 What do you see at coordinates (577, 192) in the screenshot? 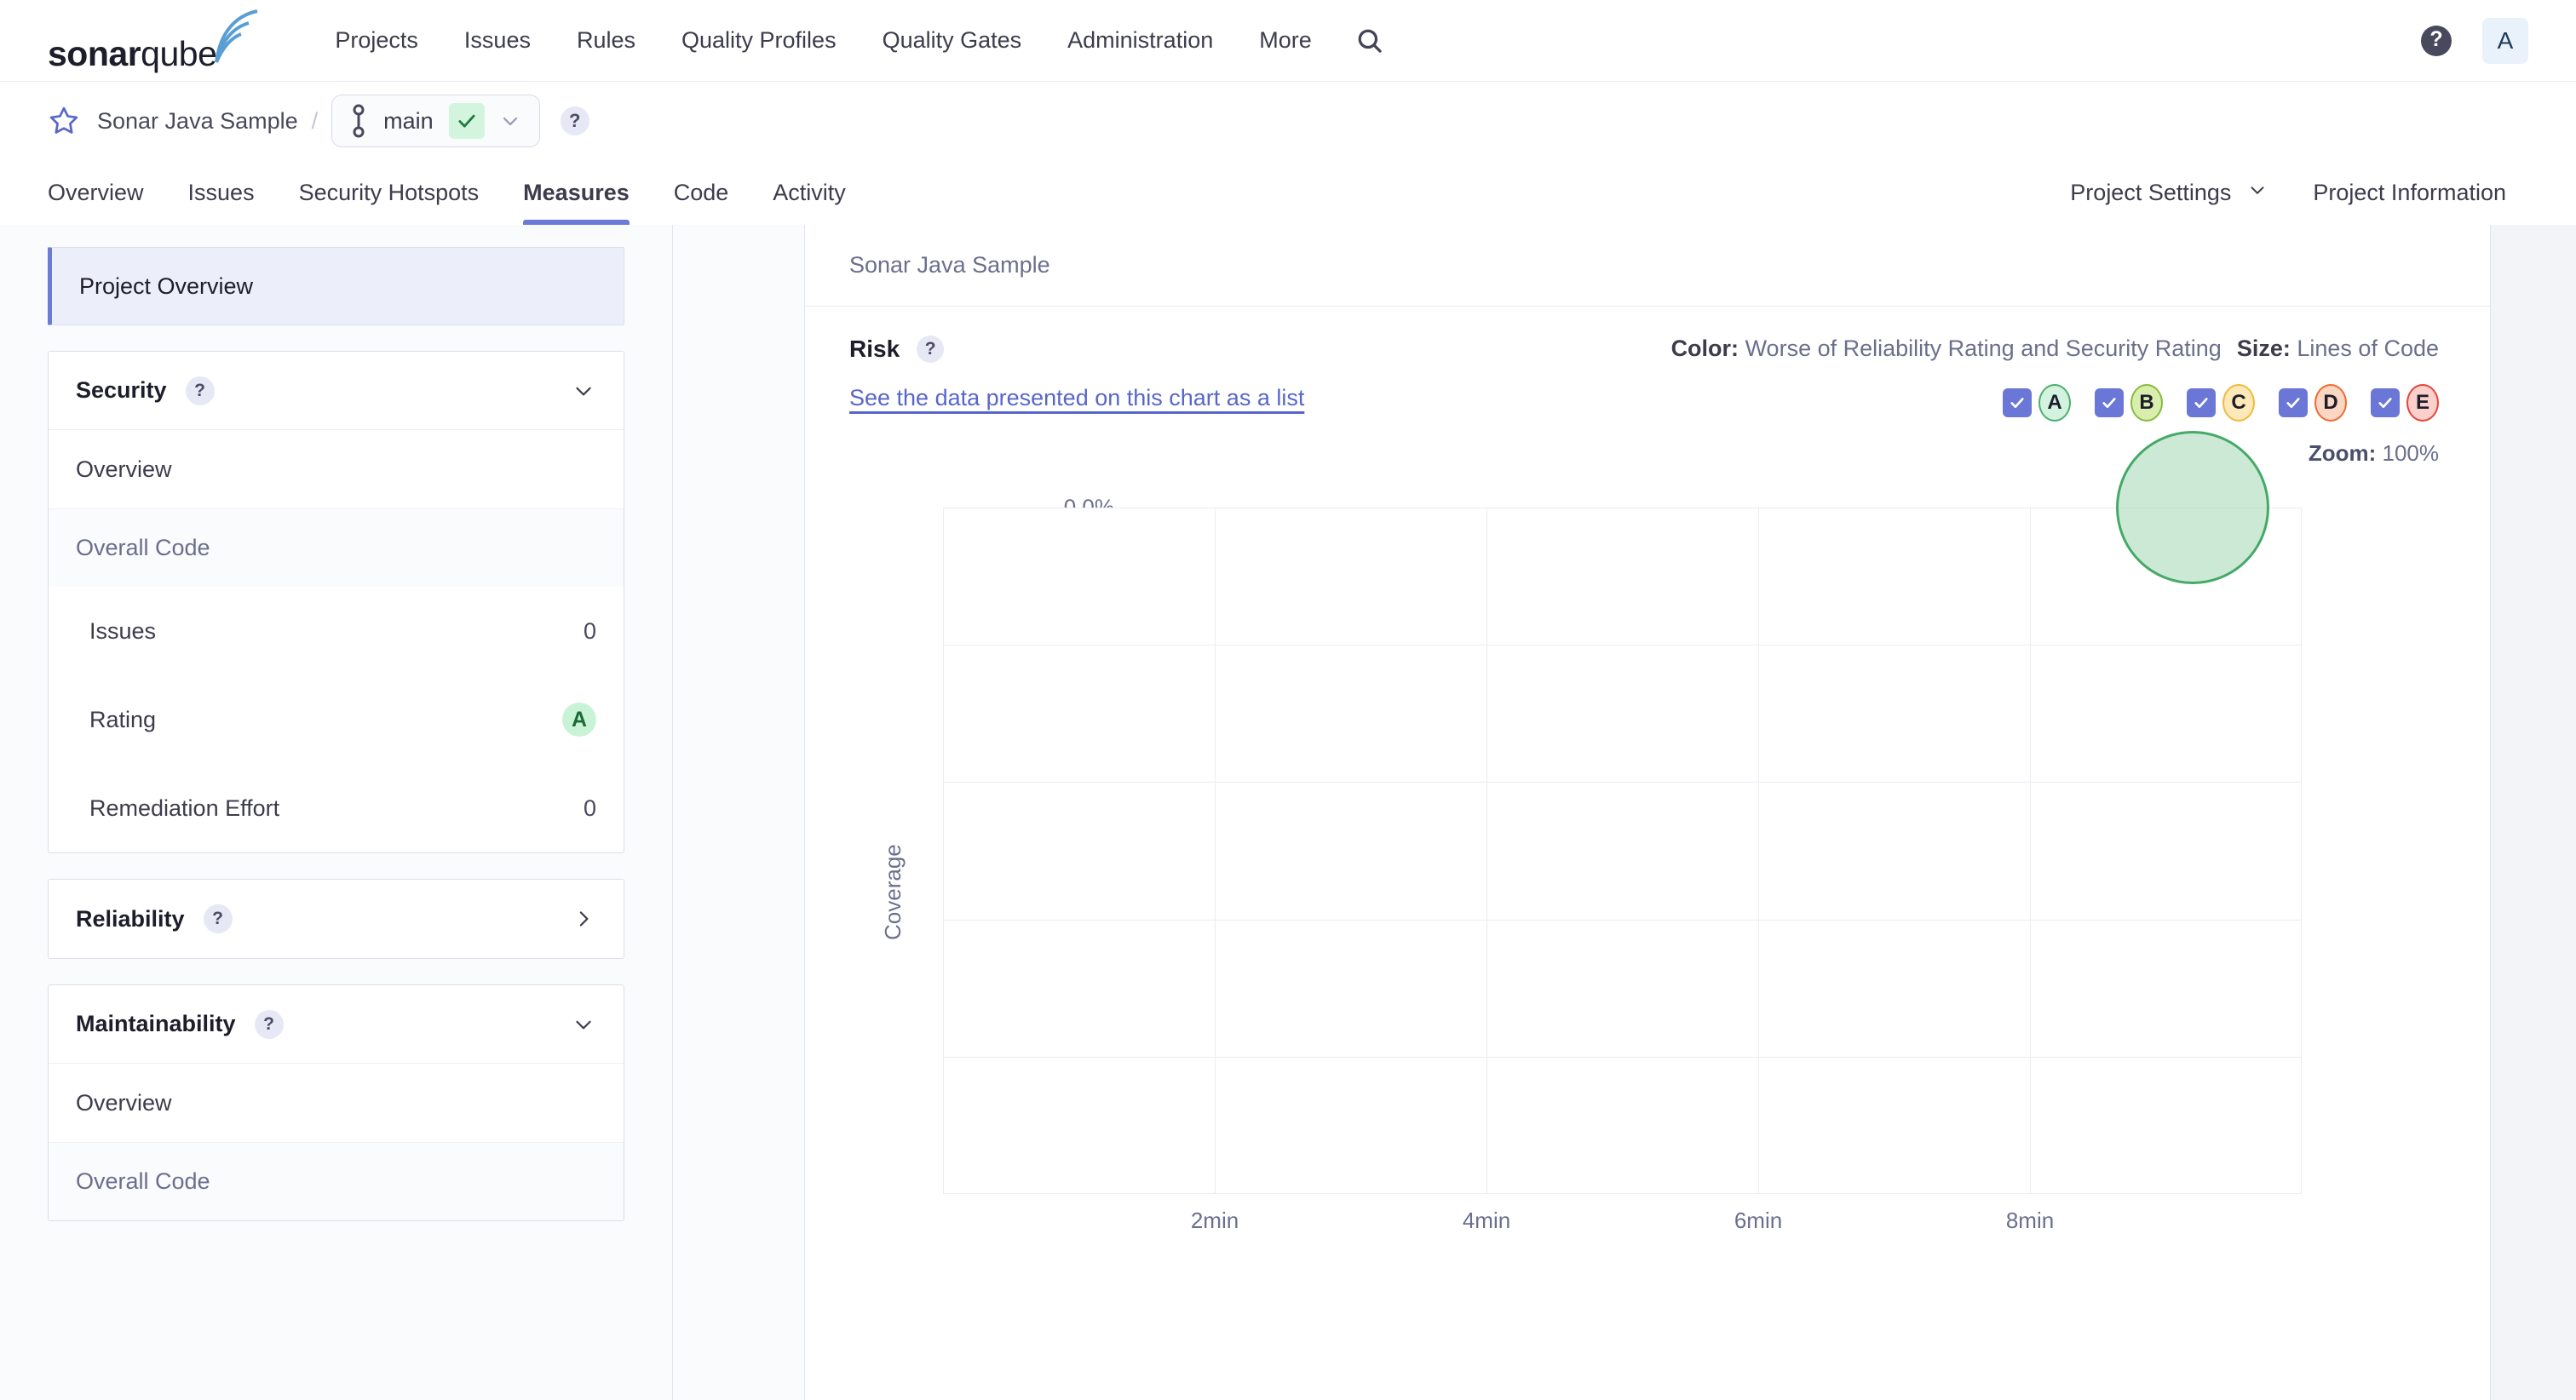
I see `tab-measures: Measures` at bounding box center [577, 192].